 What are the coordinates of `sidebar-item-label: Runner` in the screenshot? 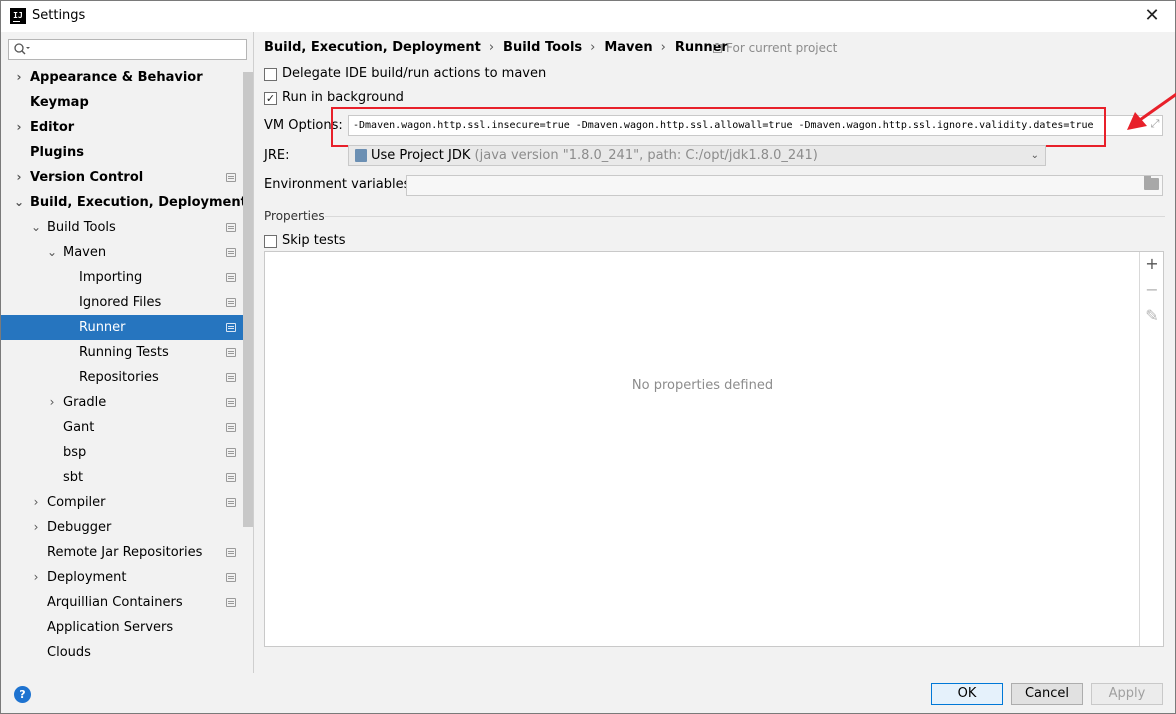 It's located at (102, 327).